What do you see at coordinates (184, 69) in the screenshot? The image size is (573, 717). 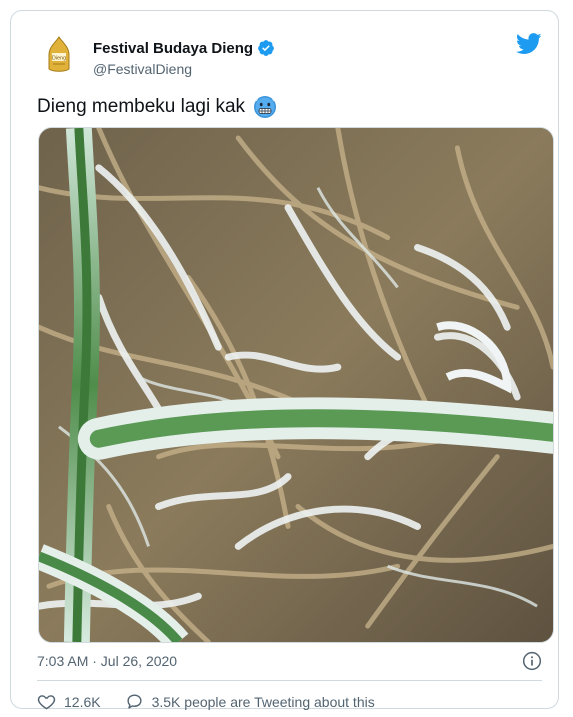 I see `handle: @FestivalDieng` at bounding box center [184, 69].